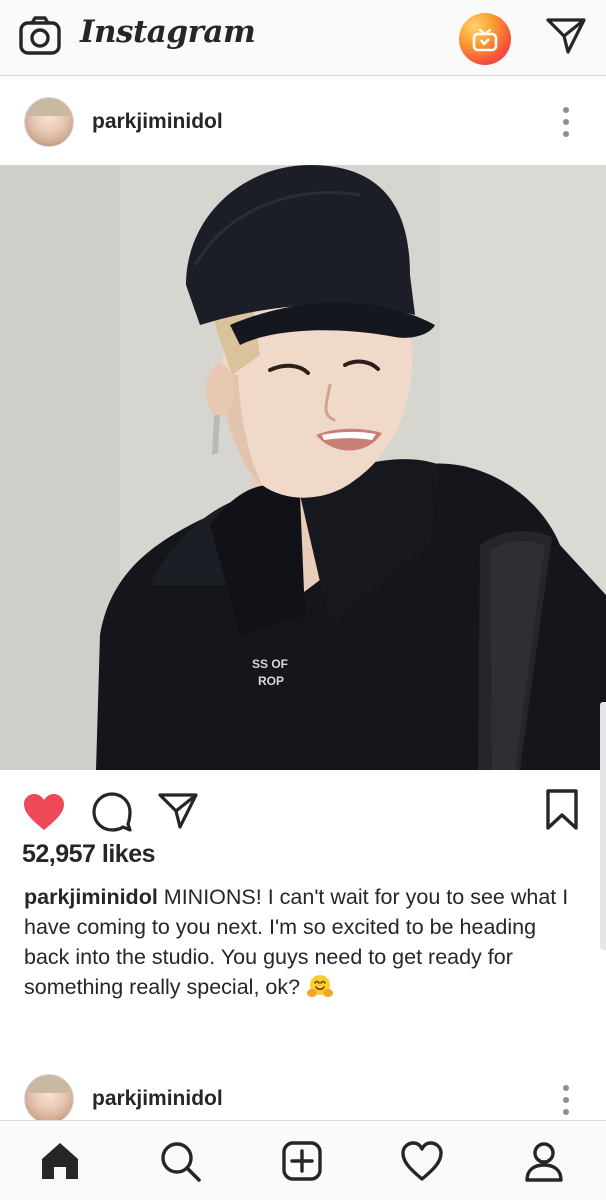 This screenshot has width=606, height=1200. What do you see at coordinates (168, 32) in the screenshot?
I see `instagram-logo: Instagram` at bounding box center [168, 32].